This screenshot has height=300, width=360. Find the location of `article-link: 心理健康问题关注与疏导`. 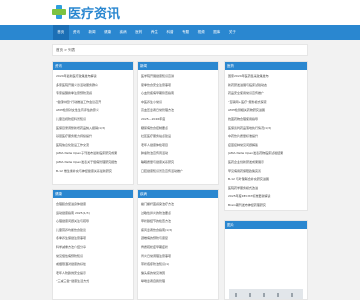

article-link: 心理健康问题关注与疏导 is located at coordinates (94, 221).